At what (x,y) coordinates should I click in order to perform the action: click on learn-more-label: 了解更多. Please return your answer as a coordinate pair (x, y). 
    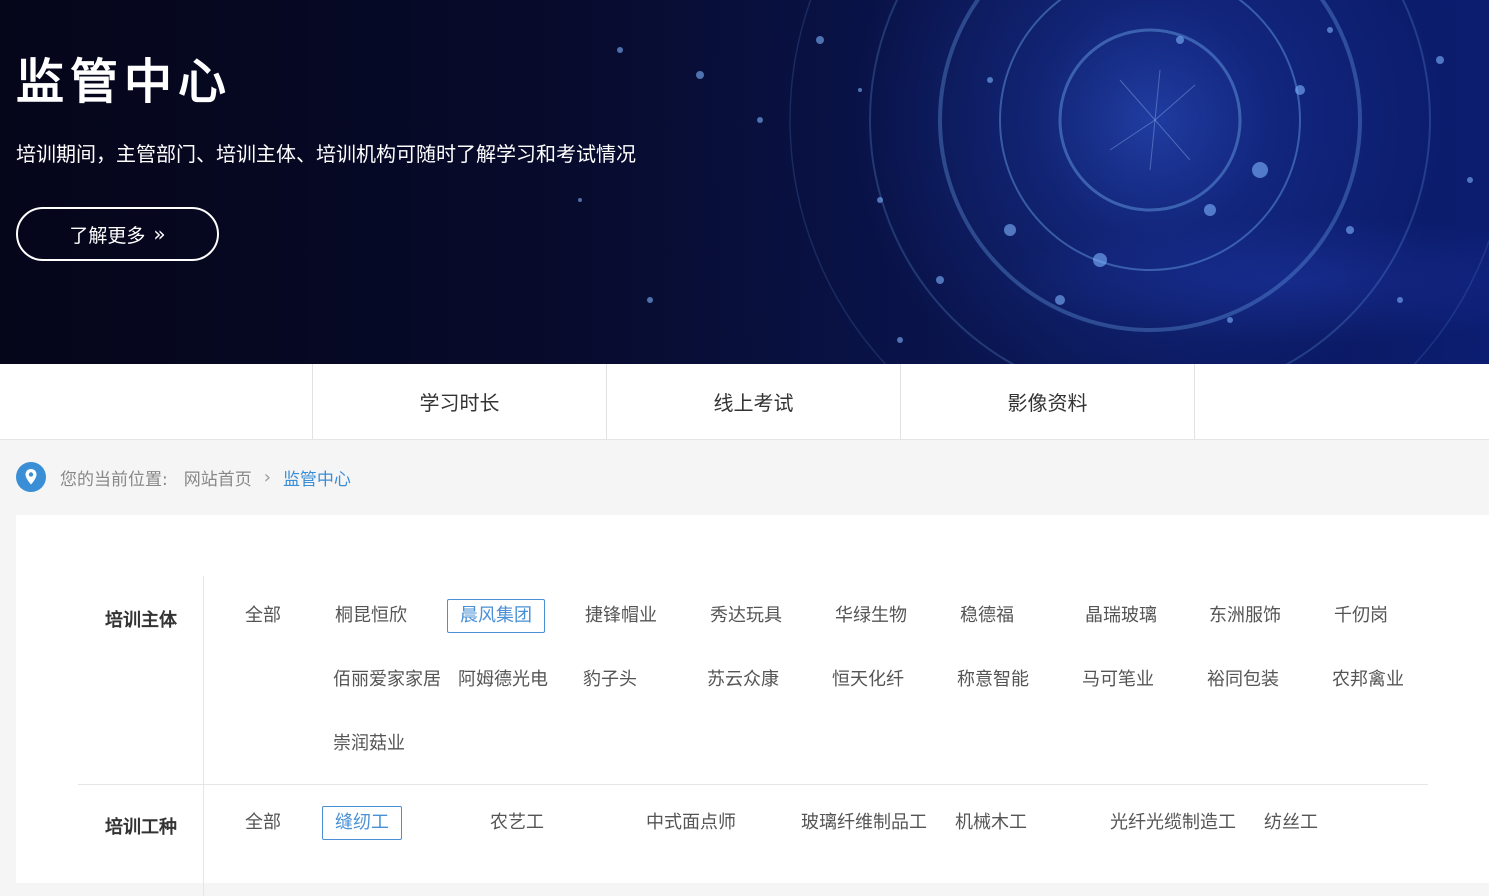
    Looking at the image, I should click on (107, 235).